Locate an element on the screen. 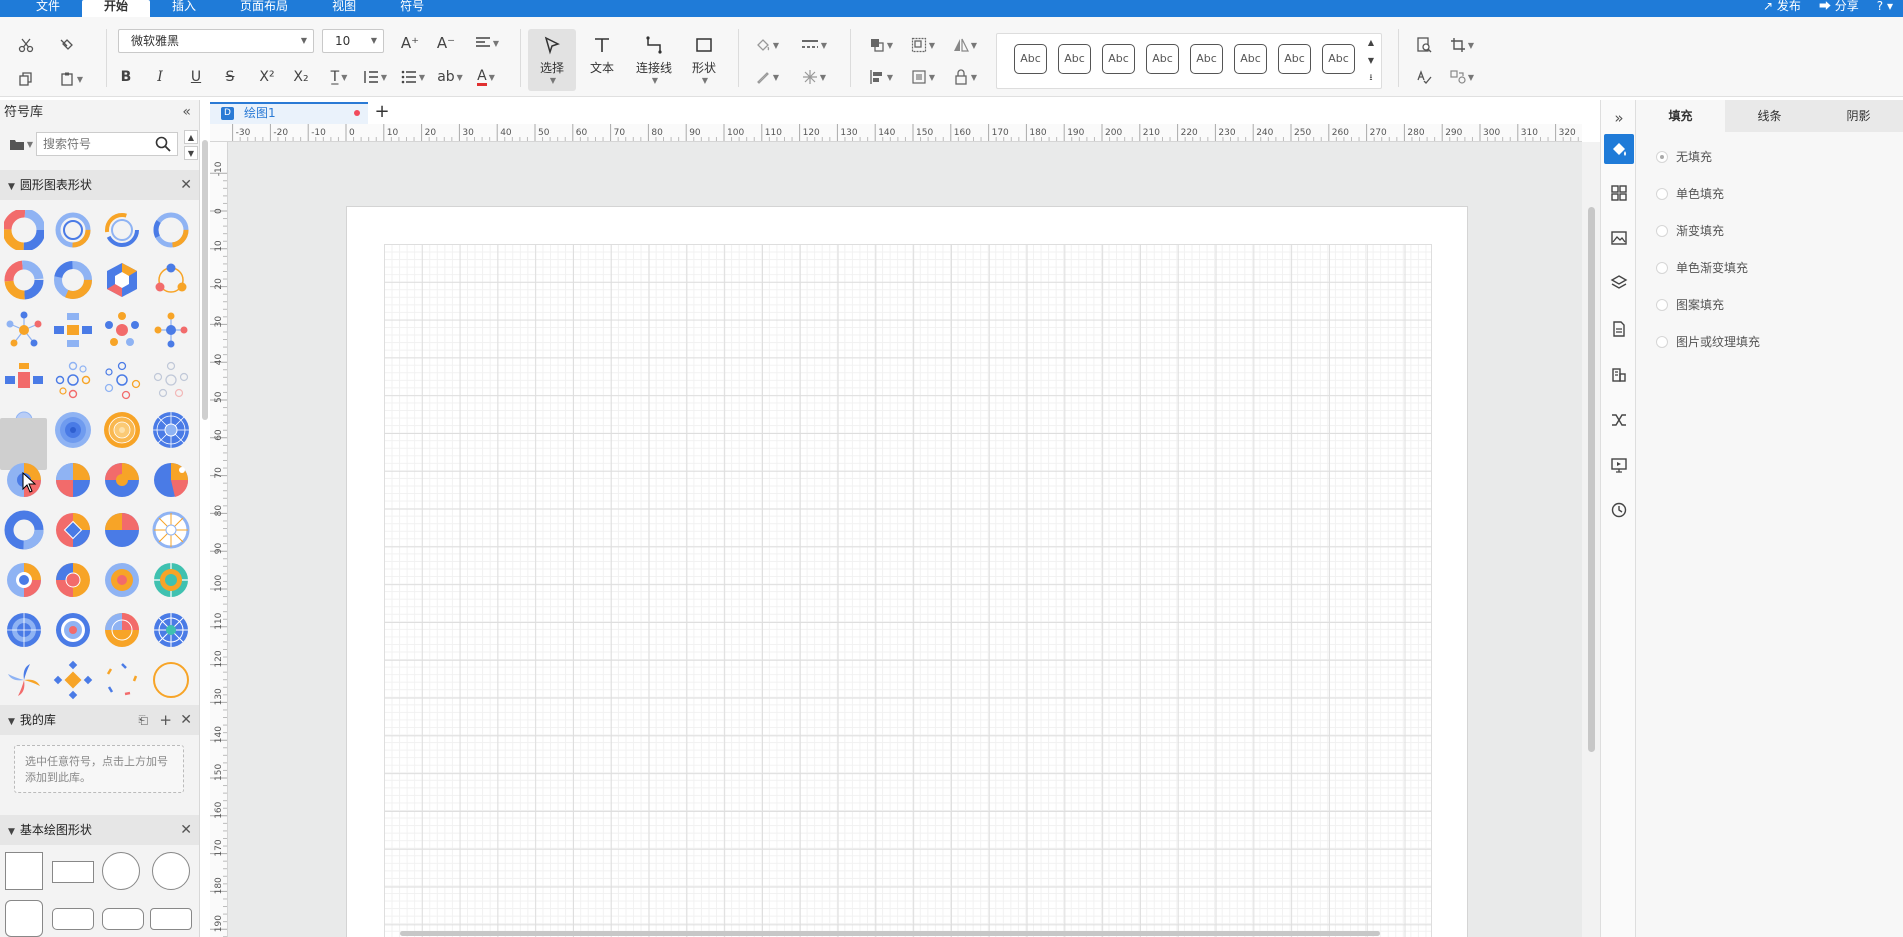 This screenshot has width=1903, height=937. font-color-button: A ▼ is located at coordinates (486, 77).